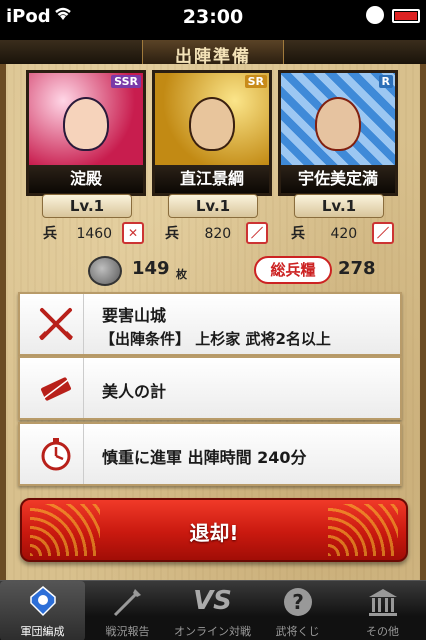 The width and height of the screenshot is (426, 640). What do you see at coordinates (210, 388) in the screenshot?
I see `strategy-panel: 美人の計` at bounding box center [210, 388].